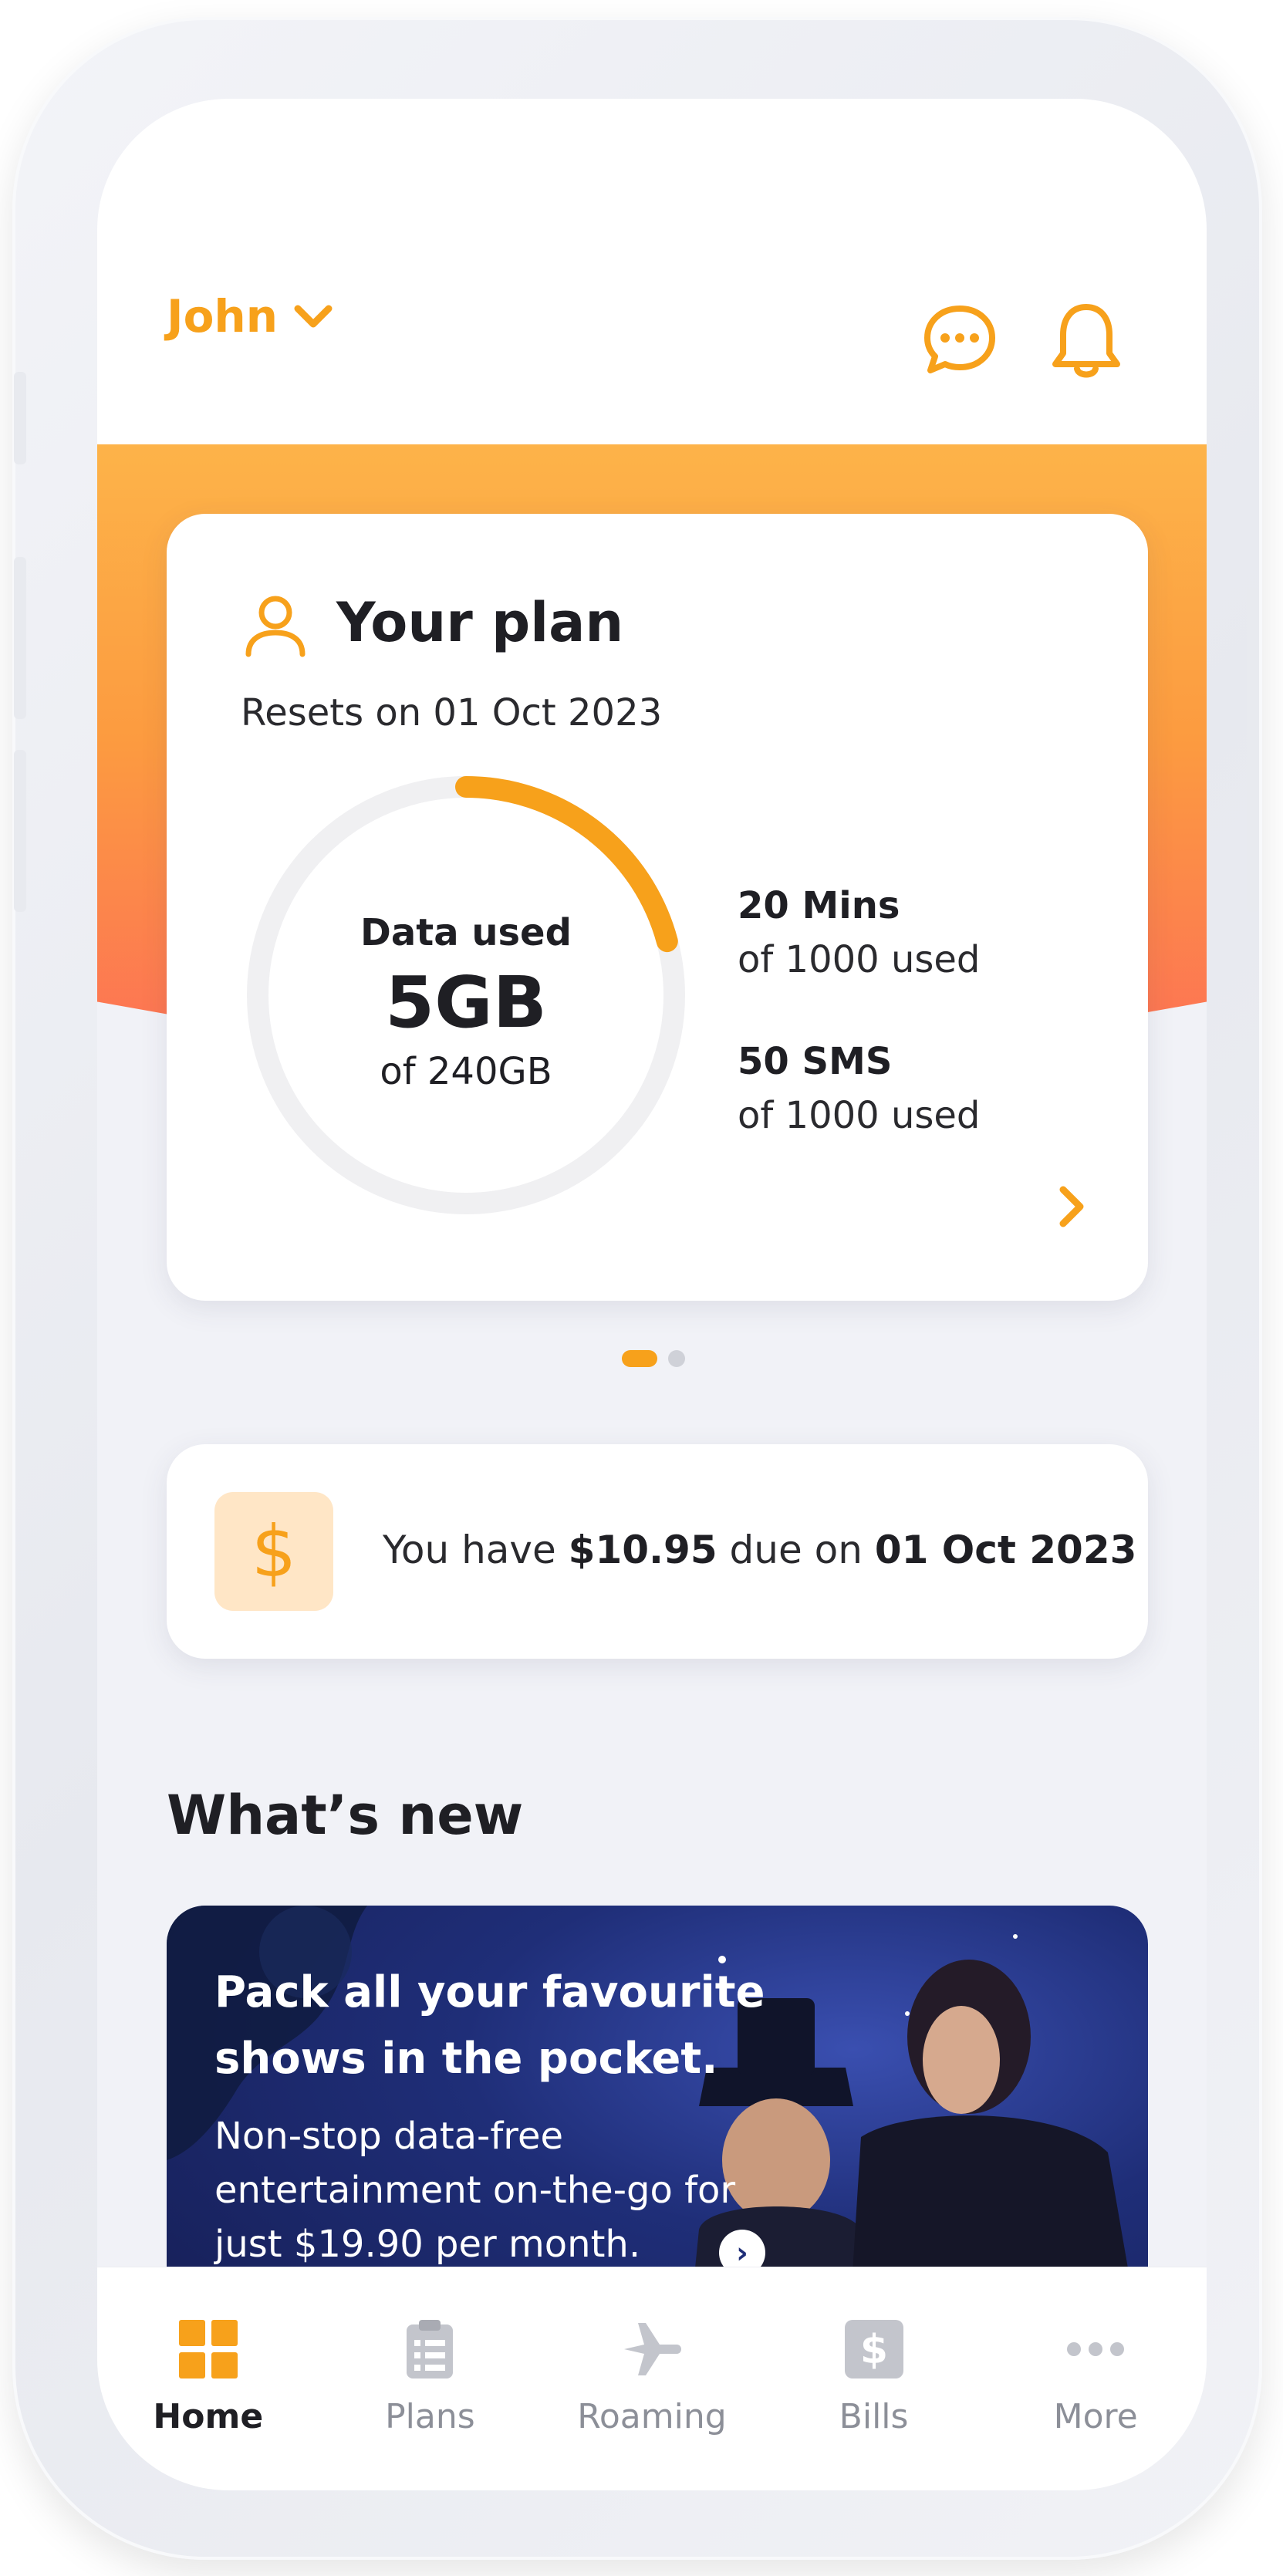  I want to click on carousel-pager, so click(653, 1359).